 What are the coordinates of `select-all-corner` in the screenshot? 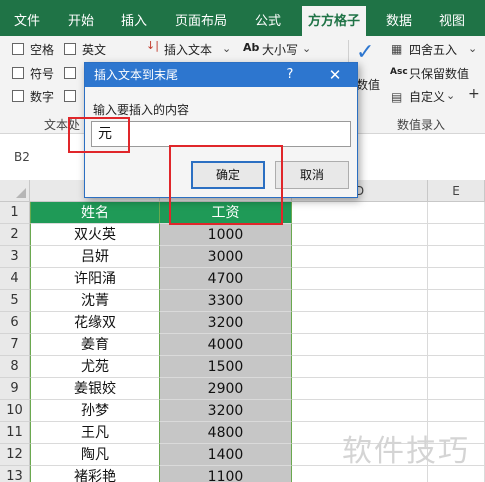 It's located at (15, 191).